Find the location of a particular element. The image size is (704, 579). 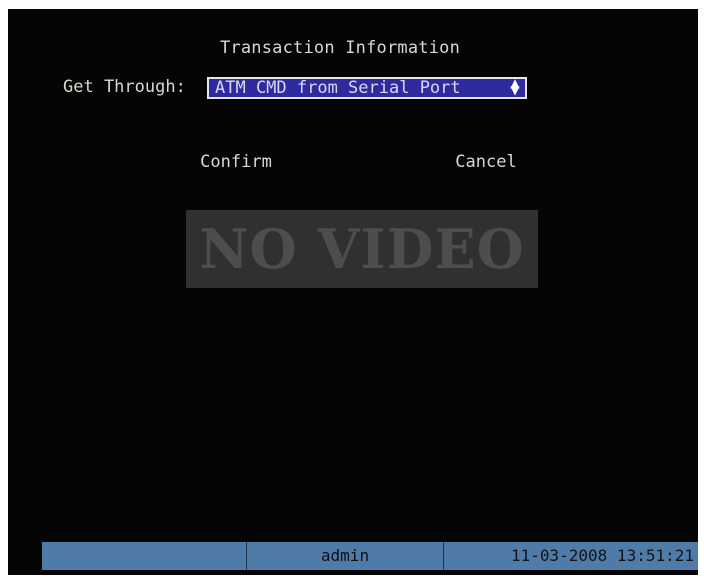

confirm-button: Confirm is located at coordinates (236, 162).